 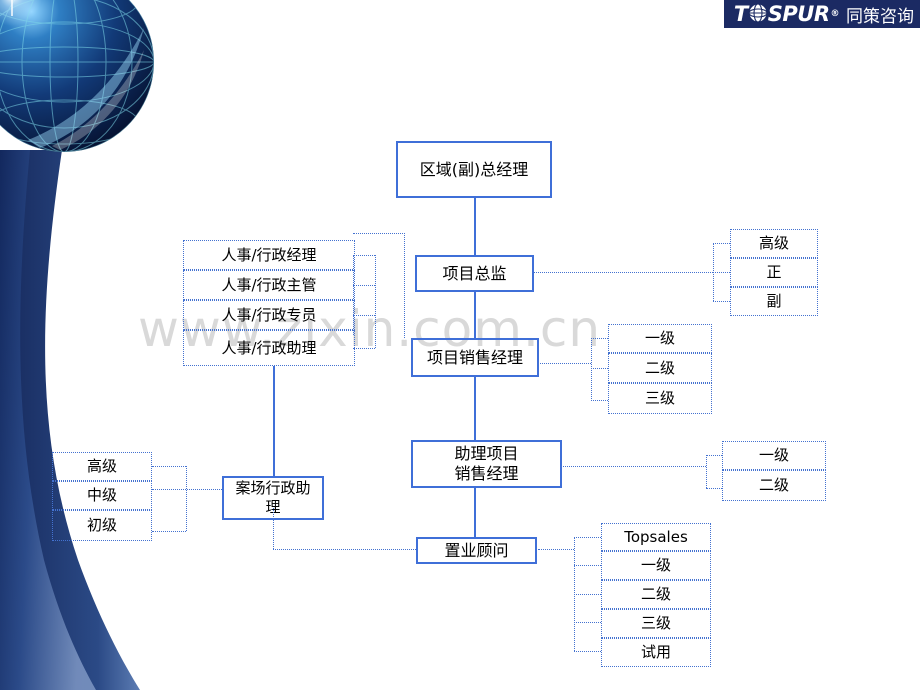 I want to click on node-director-grade-full: 正, so click(x=774, y=272).